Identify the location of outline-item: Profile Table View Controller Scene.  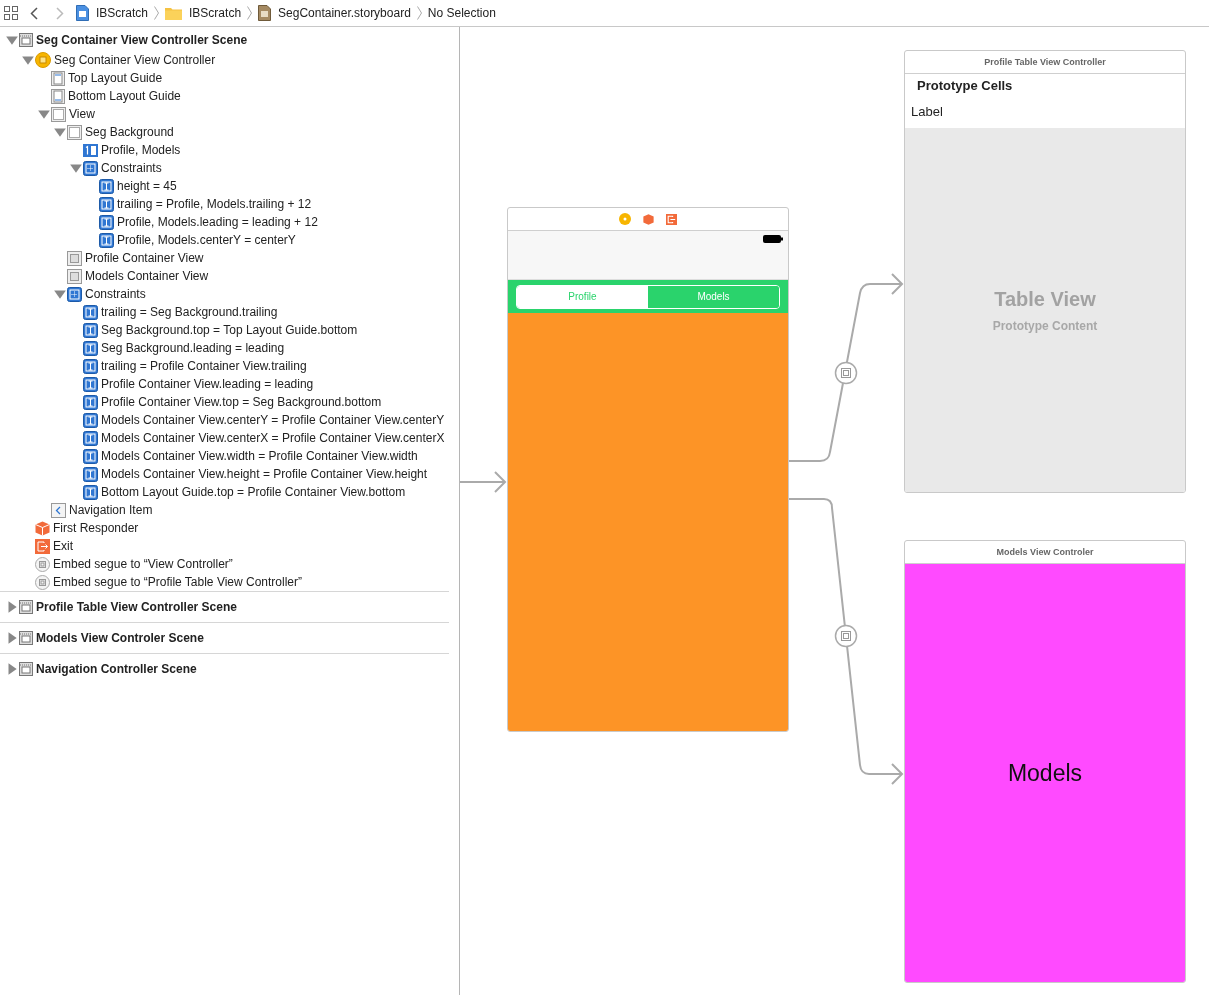
(136, 607).